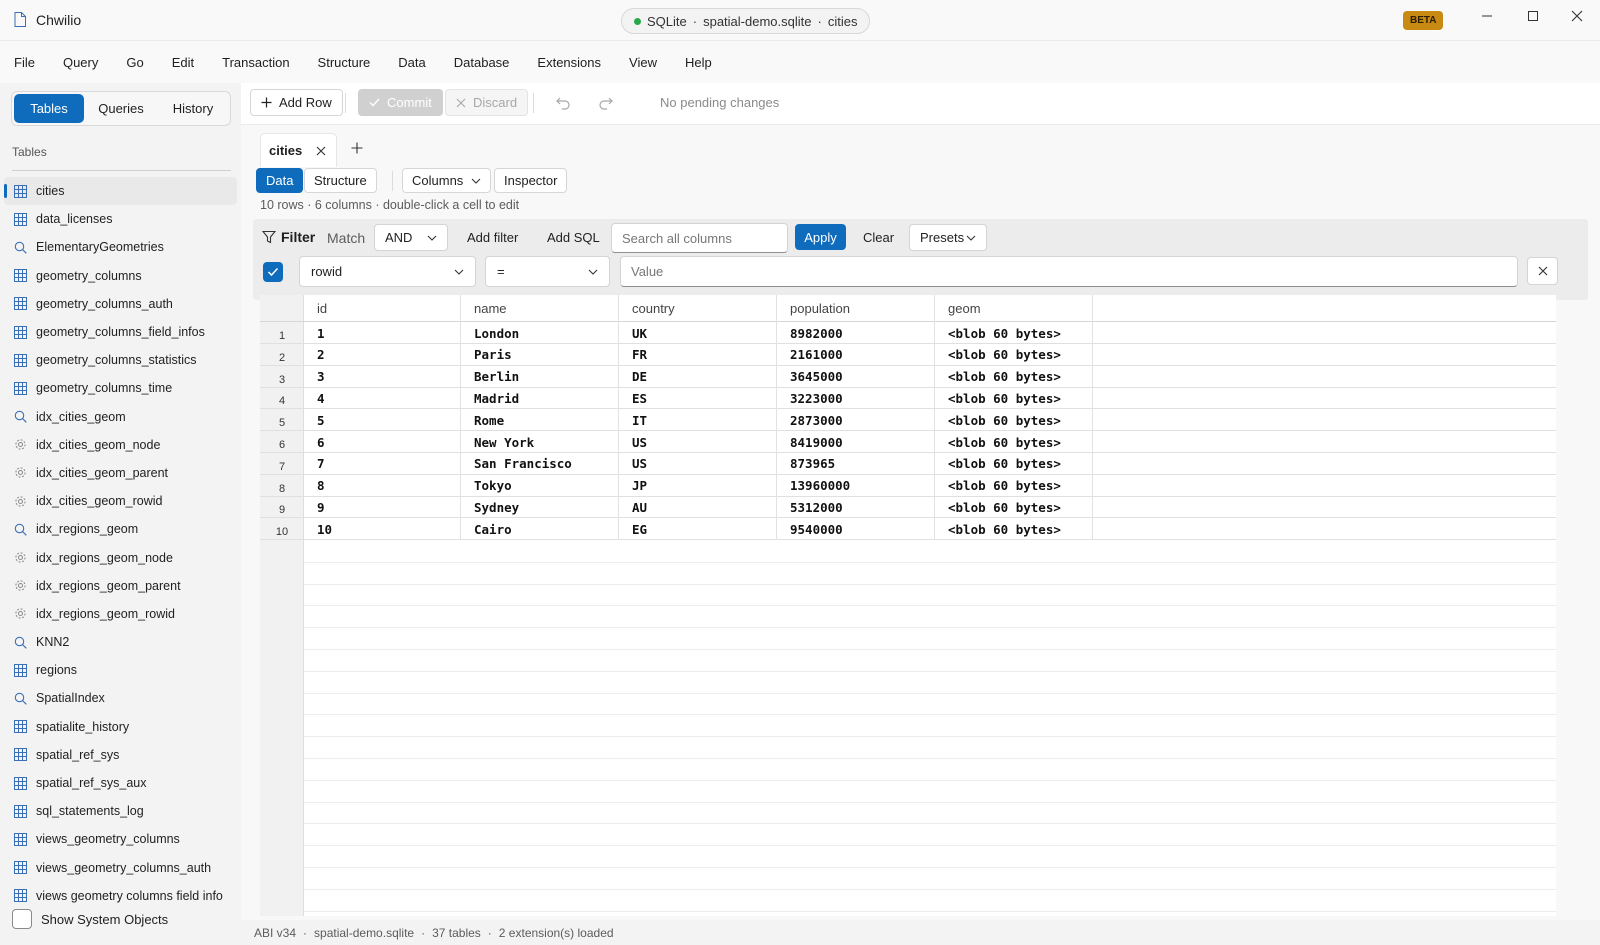 This screenshot has width=1600, height=945. What do you see at coordinates (120, 501) in the screenshot?
I see `sidebar-item-idx-cities-geom-rowid: idx_cities_geom_rowid` at bounding box center [120, 501].